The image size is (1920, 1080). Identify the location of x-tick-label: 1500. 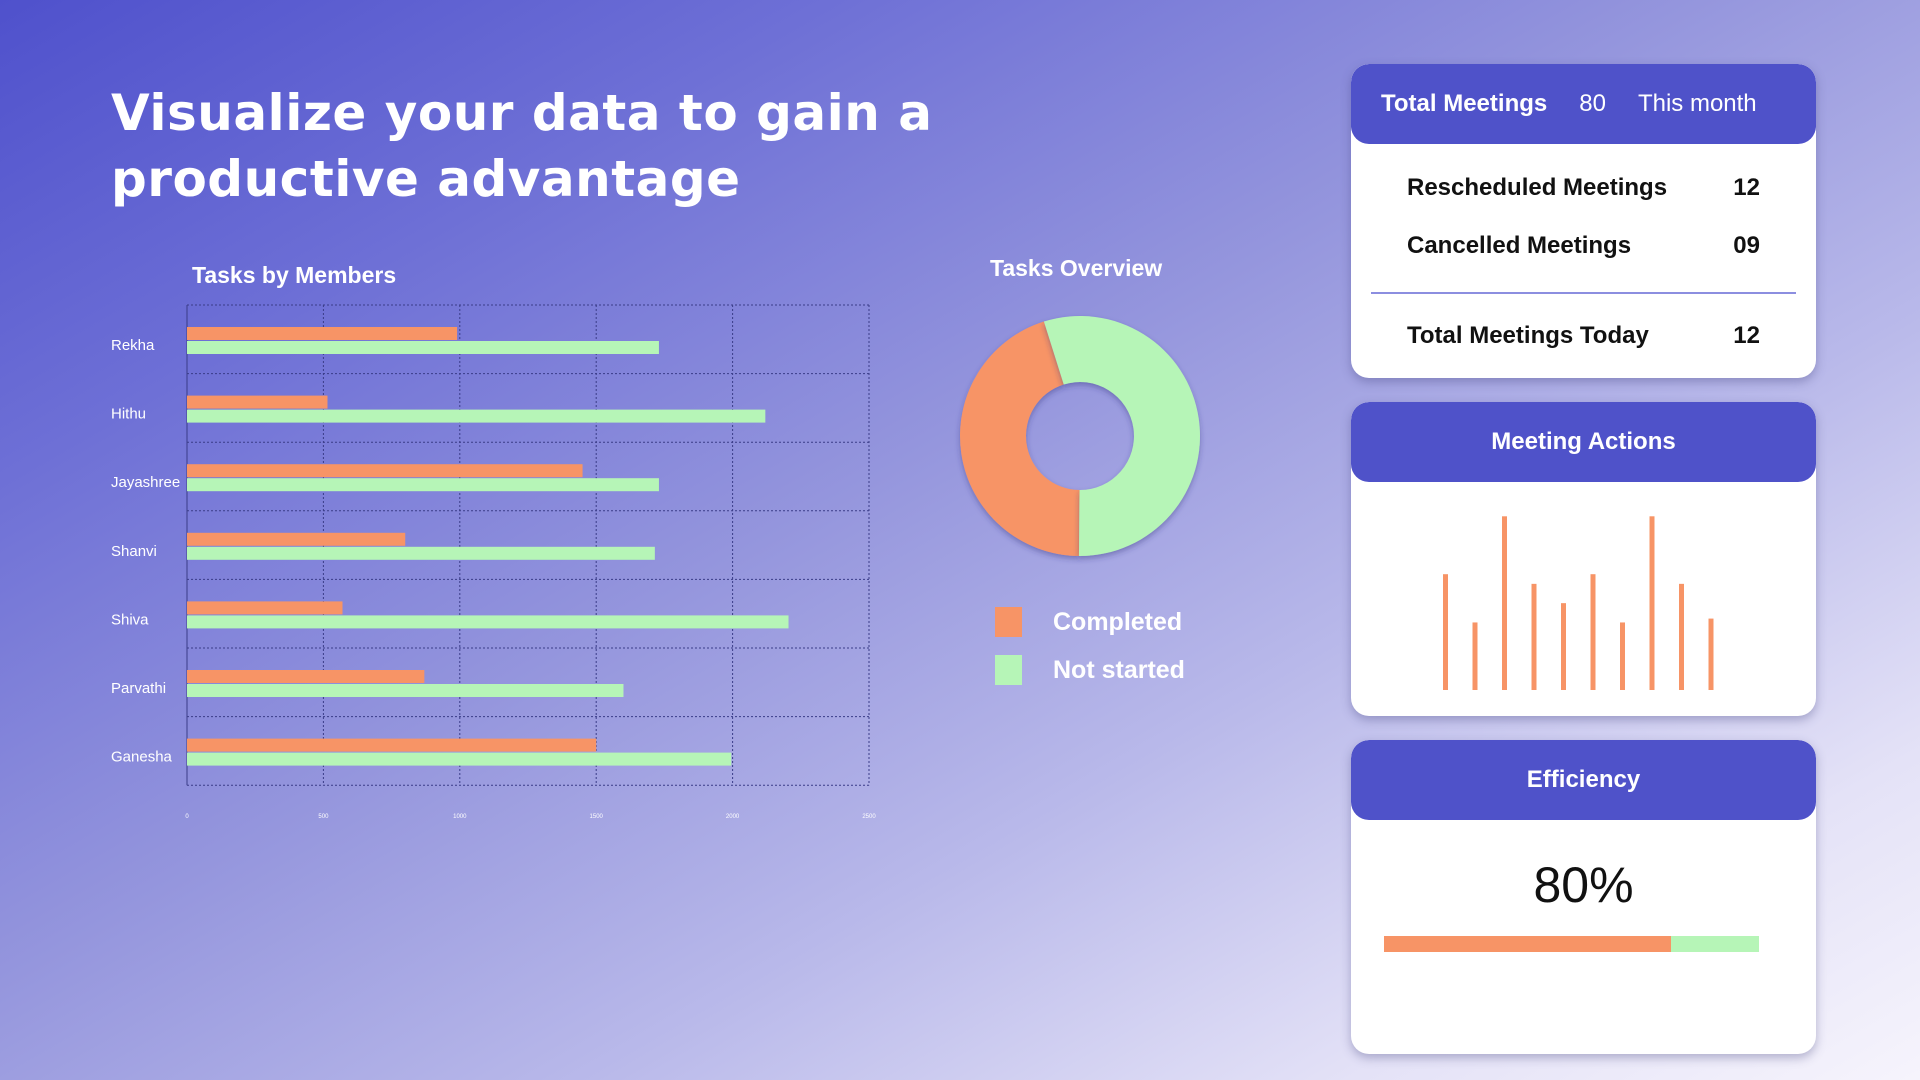
(597, 817).